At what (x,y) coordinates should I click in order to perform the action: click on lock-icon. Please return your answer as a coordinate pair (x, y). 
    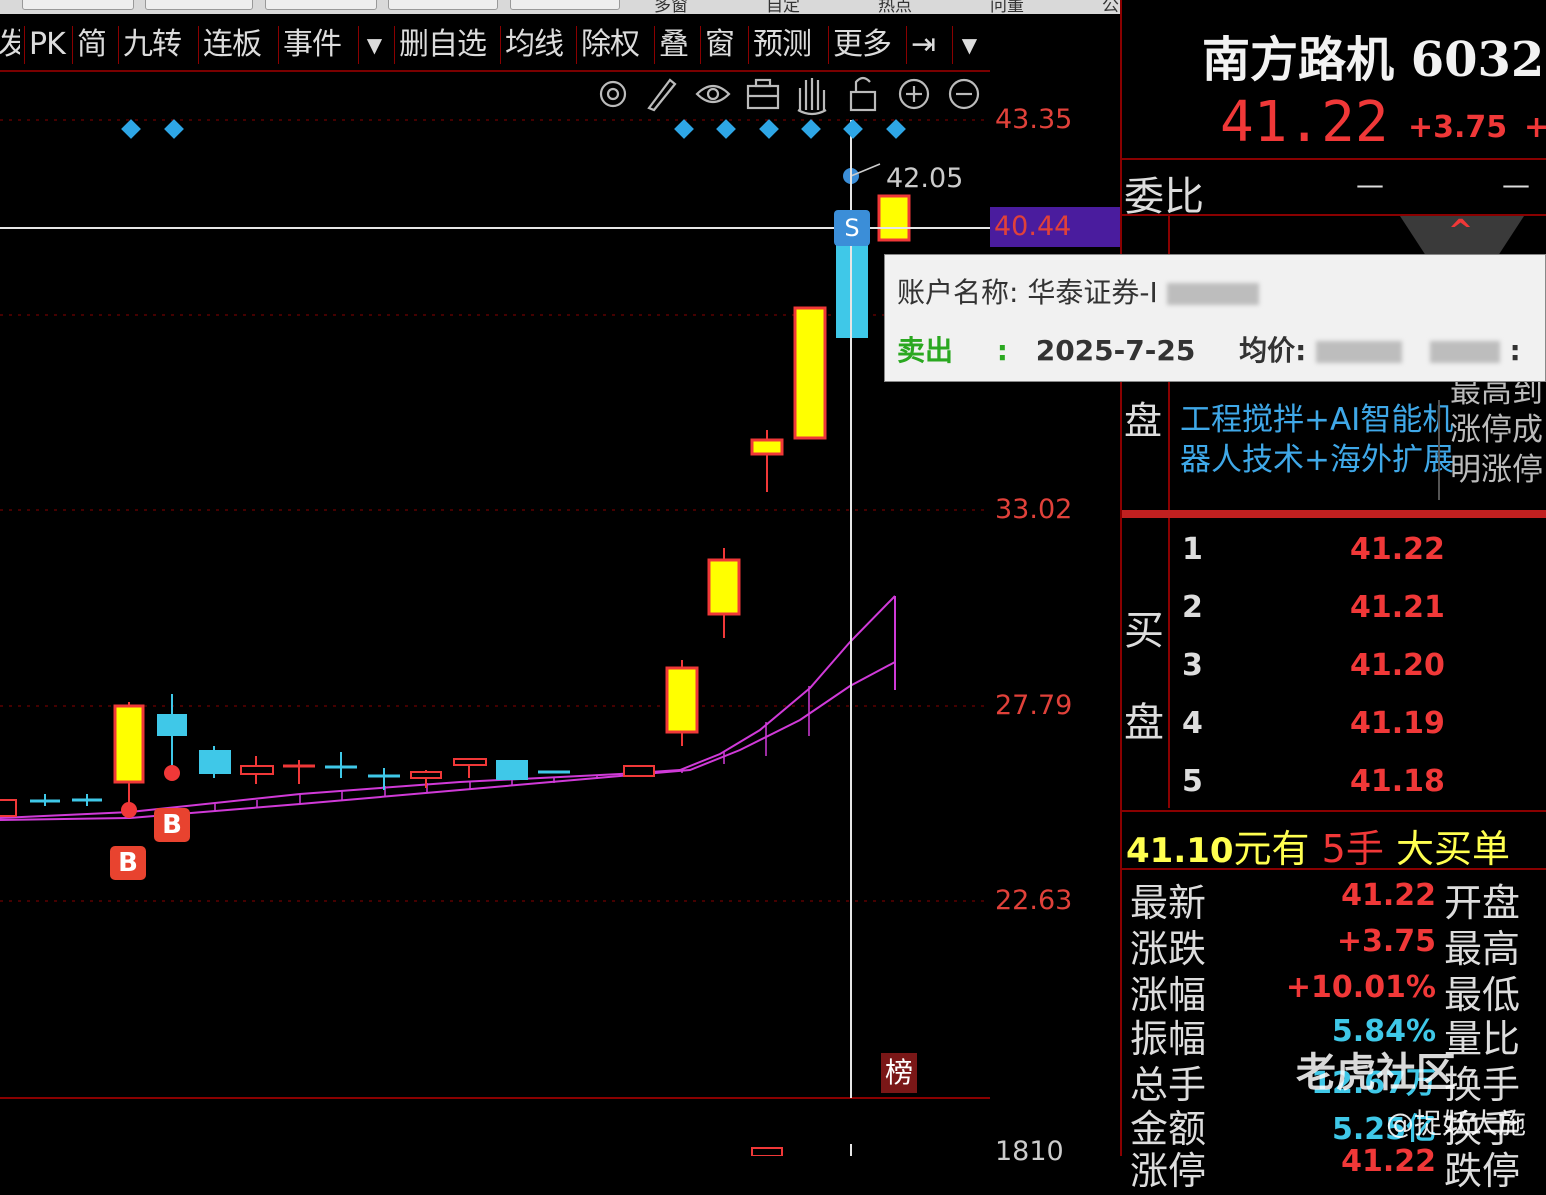
    Looking at the image, I should click on (863, 94).